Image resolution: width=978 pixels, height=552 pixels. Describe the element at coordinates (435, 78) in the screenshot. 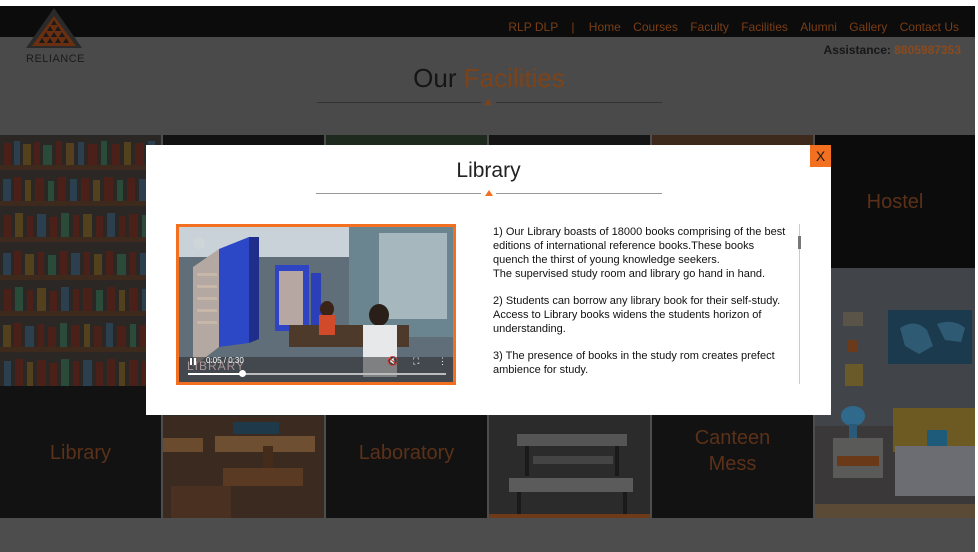

I see `page-title-part1: Our` at that location.